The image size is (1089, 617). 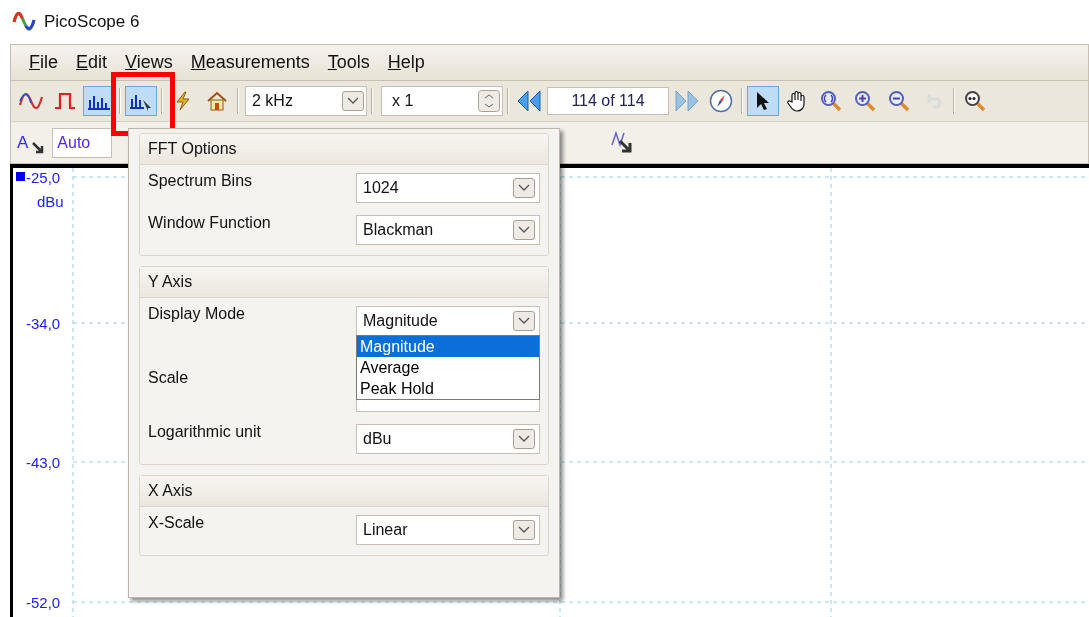 What do you see at coordinates (448, 367) in the screenshot?
I see `dropdown-option: Average` at bounding box center [448, 367].